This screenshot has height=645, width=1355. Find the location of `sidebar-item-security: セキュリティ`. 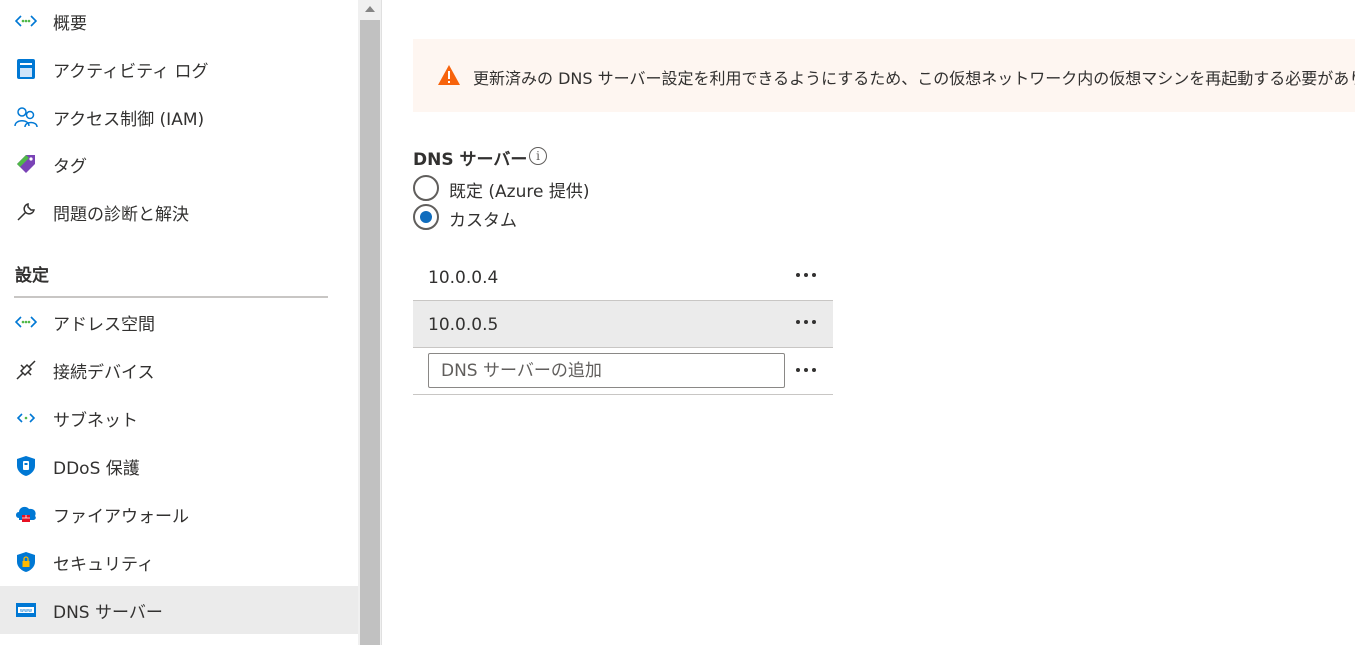

sidebar-item-security: セキュリティ is located at coordinates (179, 562).